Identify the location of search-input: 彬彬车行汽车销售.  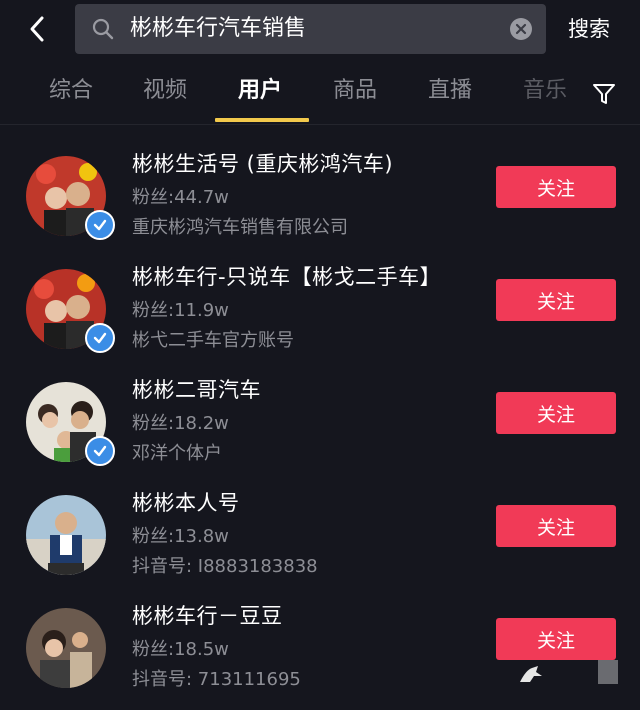
(310, 29).